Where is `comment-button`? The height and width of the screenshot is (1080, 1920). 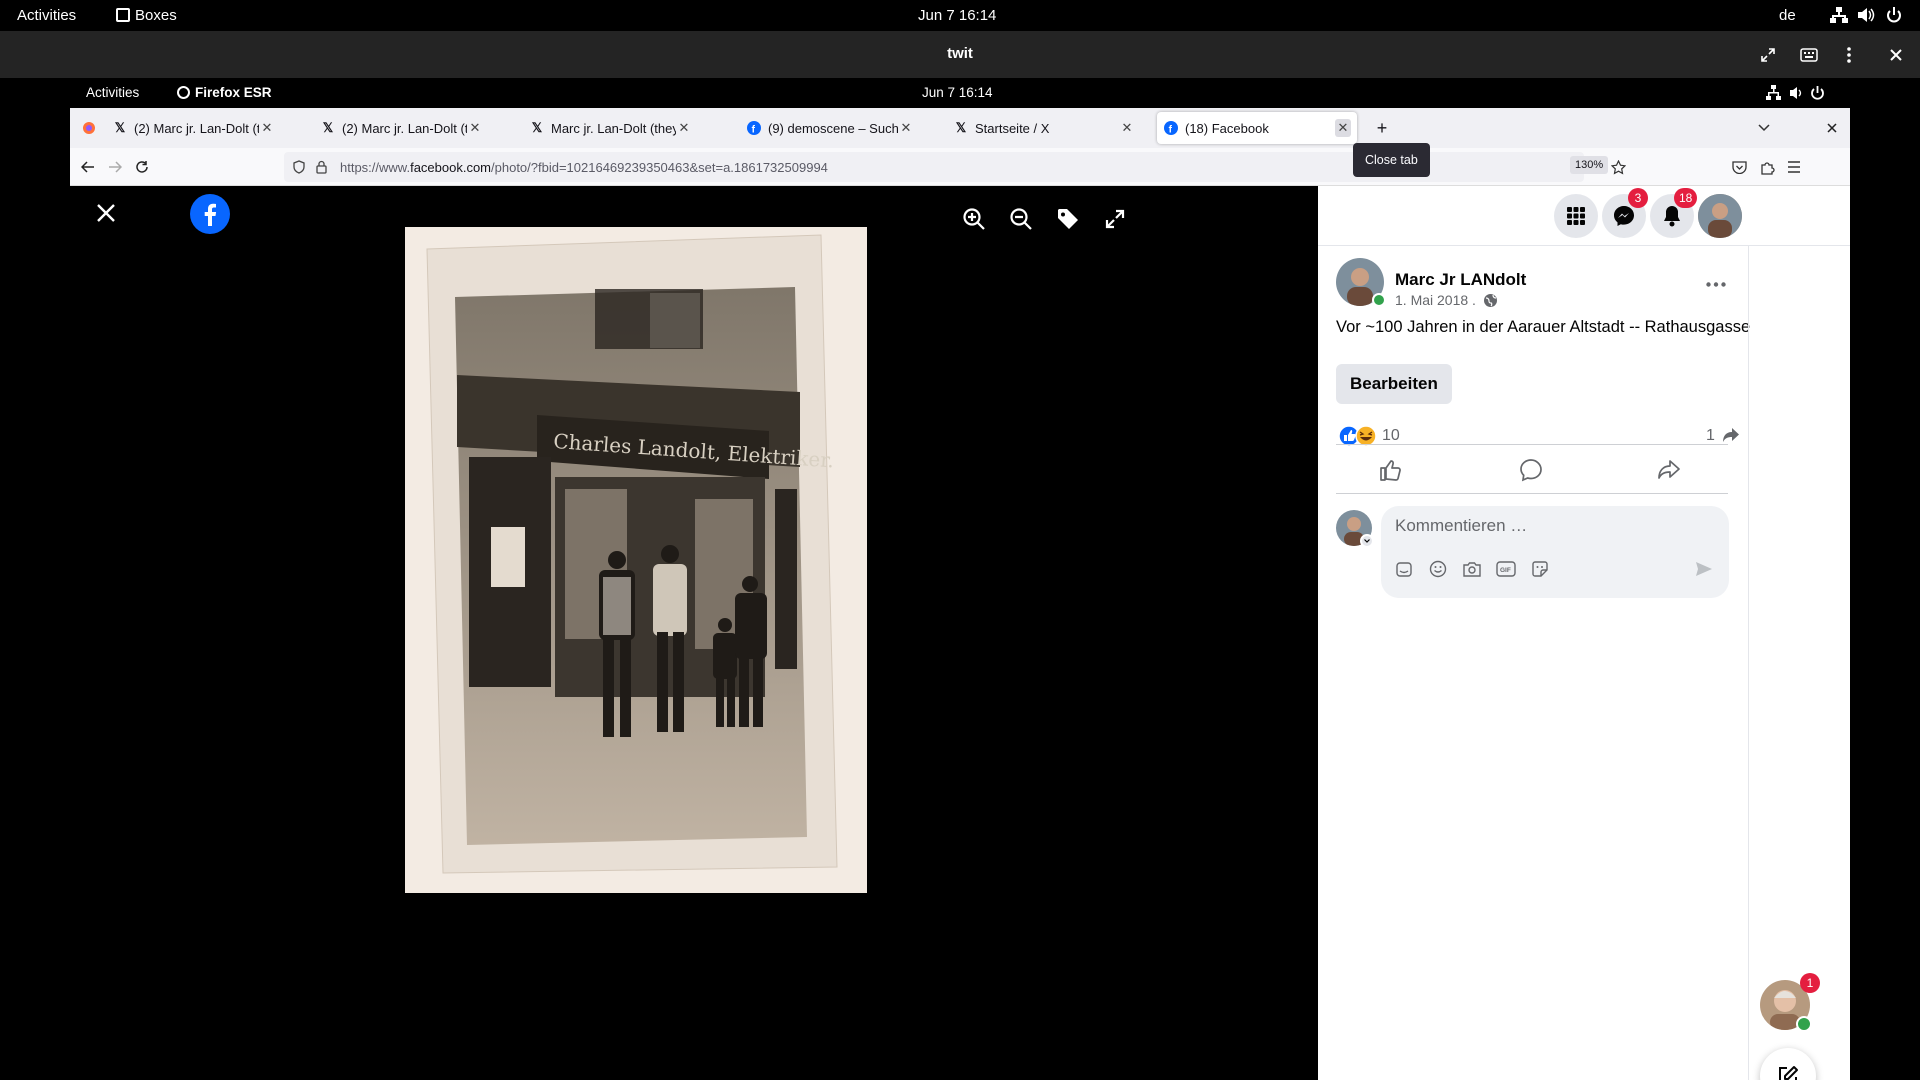 comment-button is located at coordinates (1531, 470).